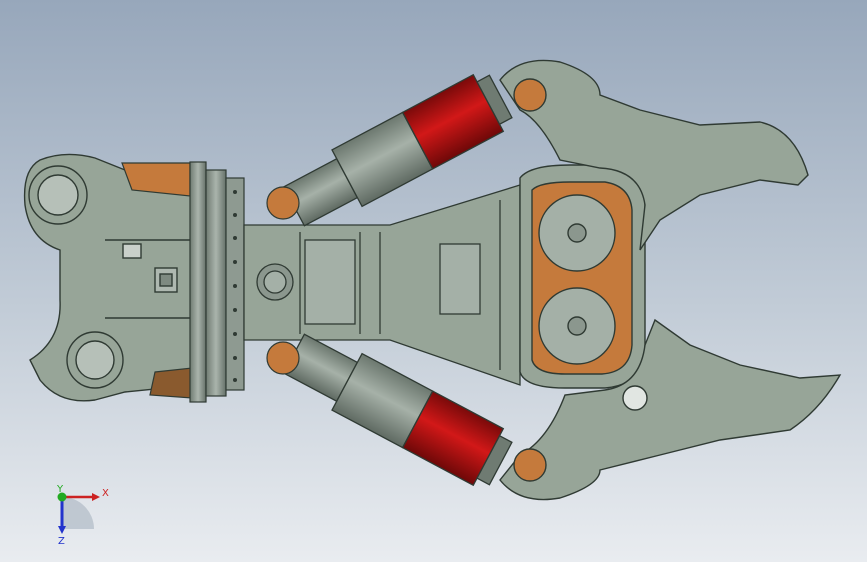 Image resolution: width=867 pixels, height=562 pixels. What do you see at coordinates (82, 515) in the screenshot?
I see `axis-triad: X Y Z` at bounding box center [82, 515].